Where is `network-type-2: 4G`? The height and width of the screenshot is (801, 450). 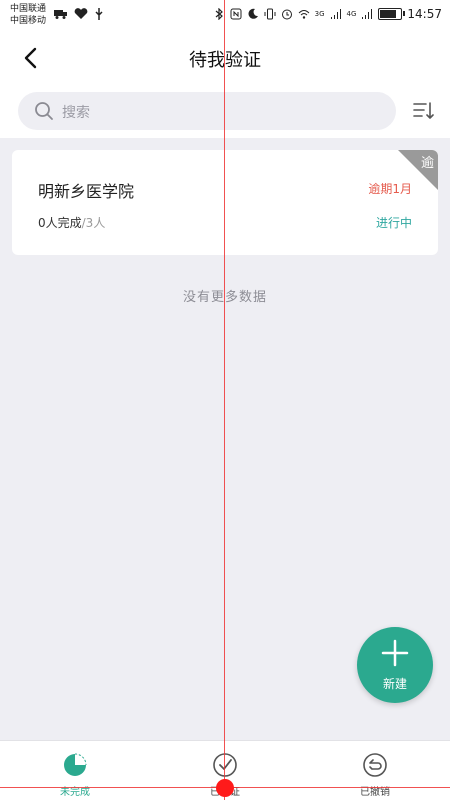
network-type-2: 4G is located at coordinates (351, 14).